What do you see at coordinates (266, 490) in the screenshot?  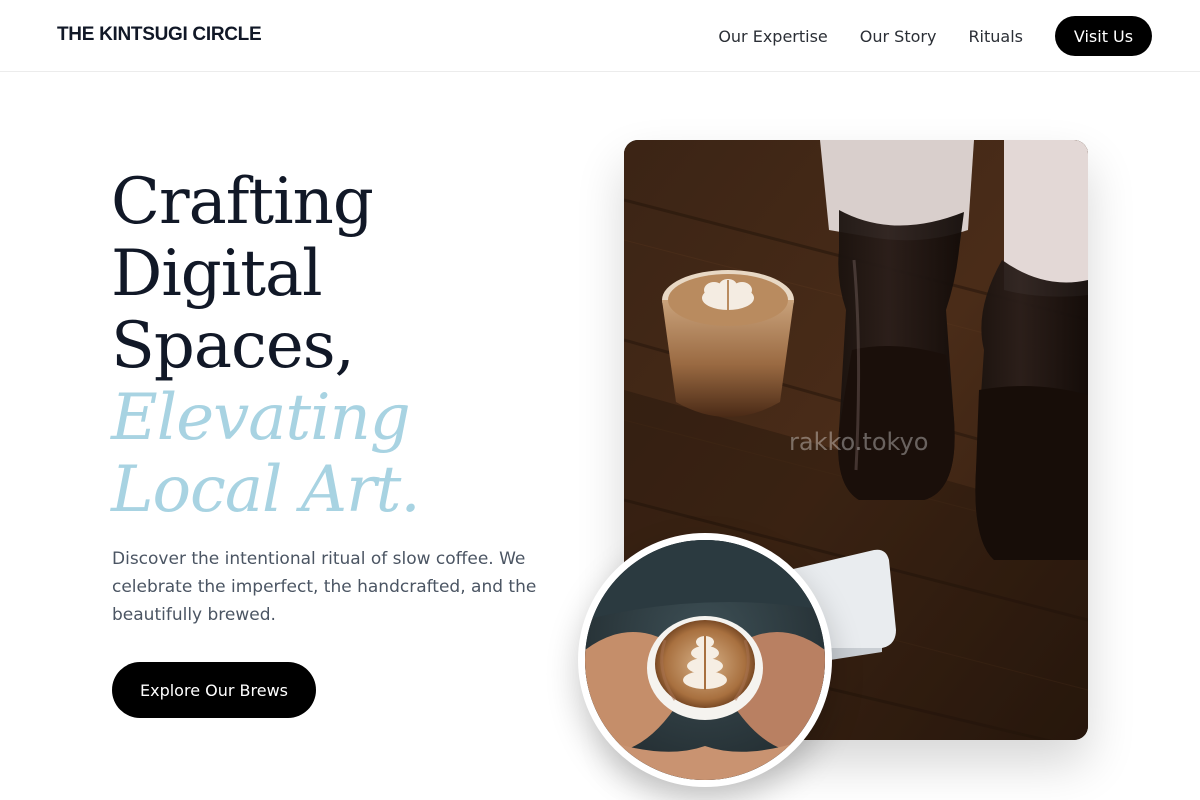 I see `hero-title-accent-line: Local Art.` at bounding box center [266, 490].